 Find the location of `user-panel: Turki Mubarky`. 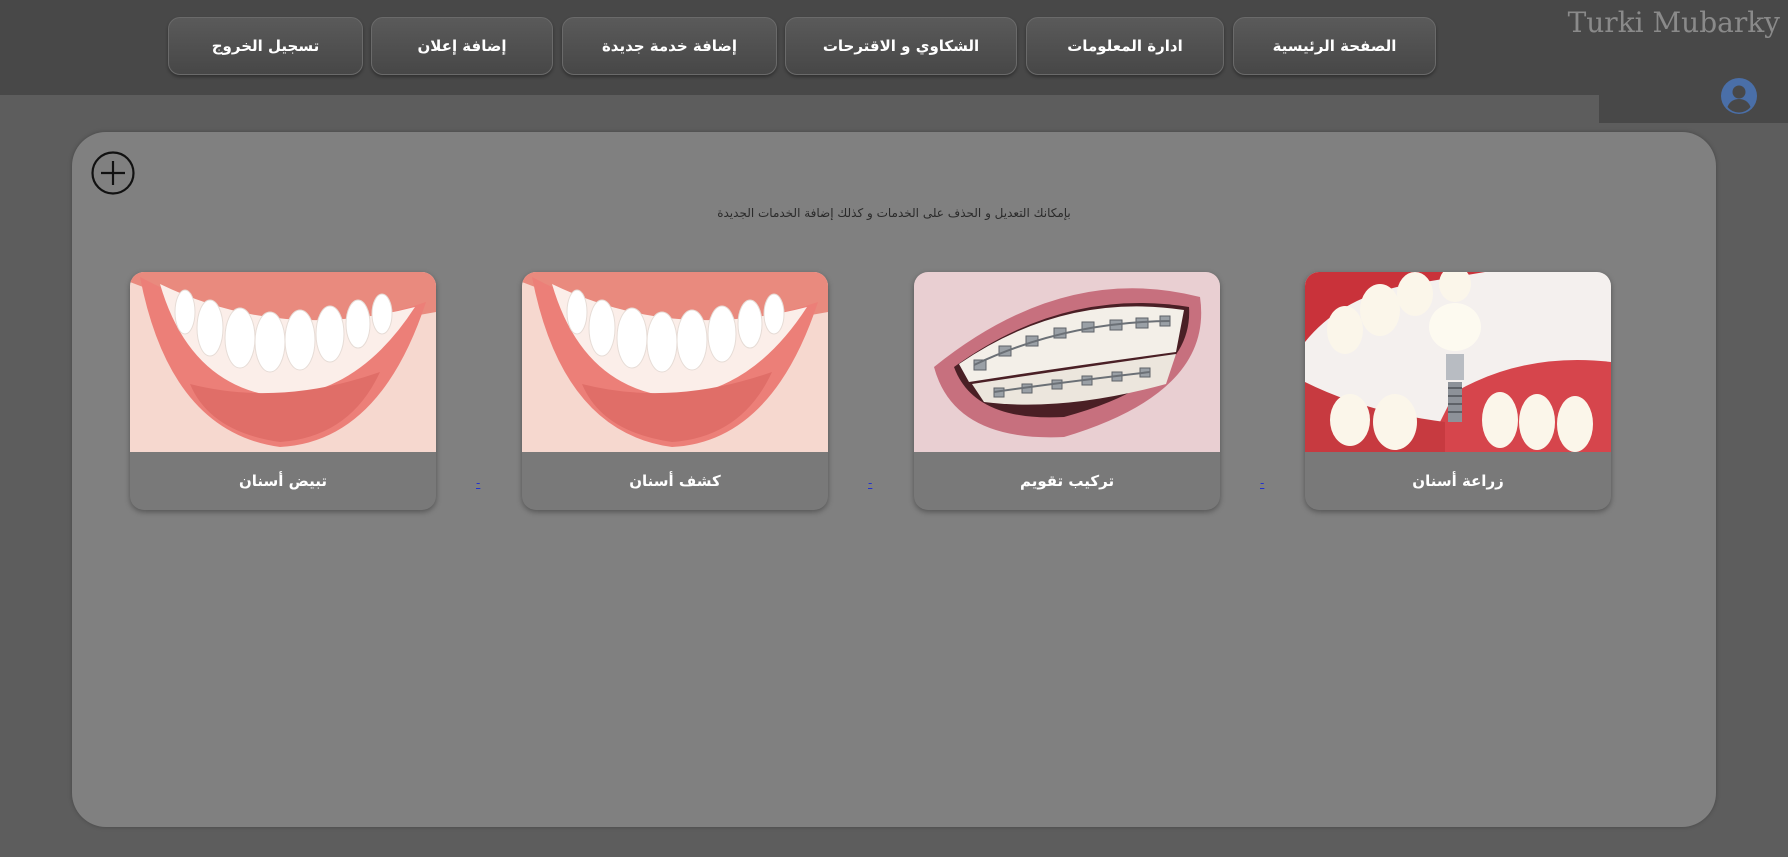

user-panel: Turki Mubarky is located at coordinates (1678, 61).